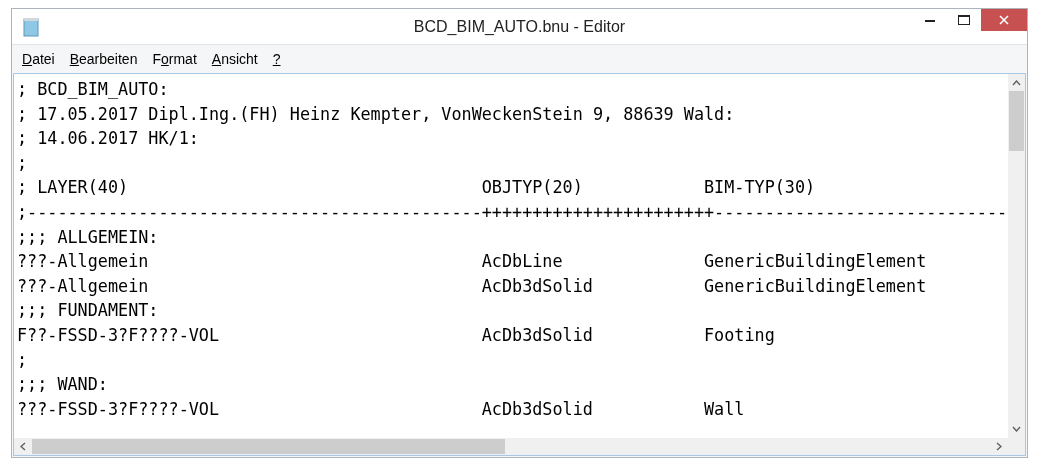  I want to click on minimize-icon, so click(930, 20).